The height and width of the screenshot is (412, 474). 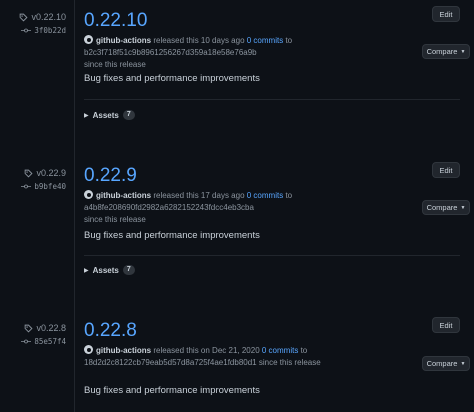 What do you see at coordinates (48, 17) in the screenshot?
I see `tag-name: v0.22.10` at bounding box center [48, 17].